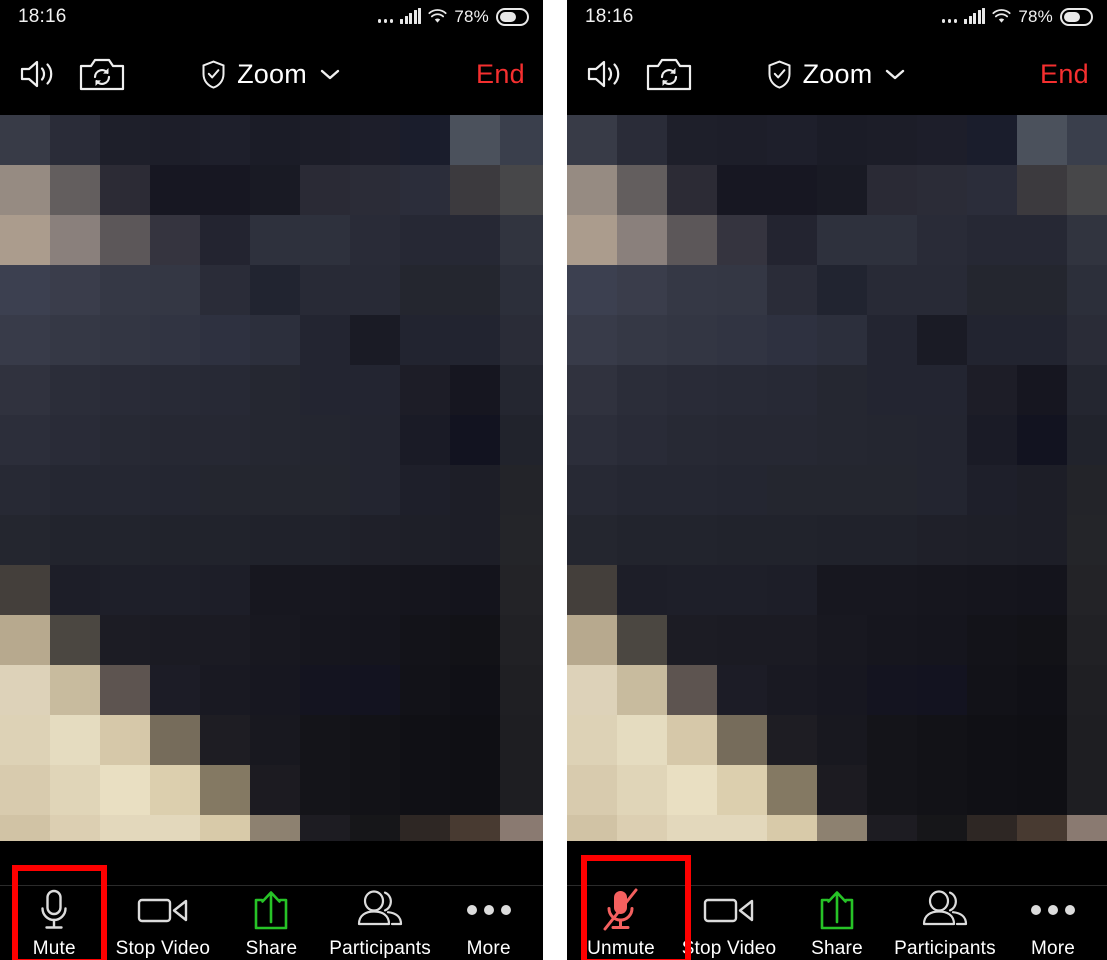  I want to click on unmute-button: Unmute, so click(621, 923).